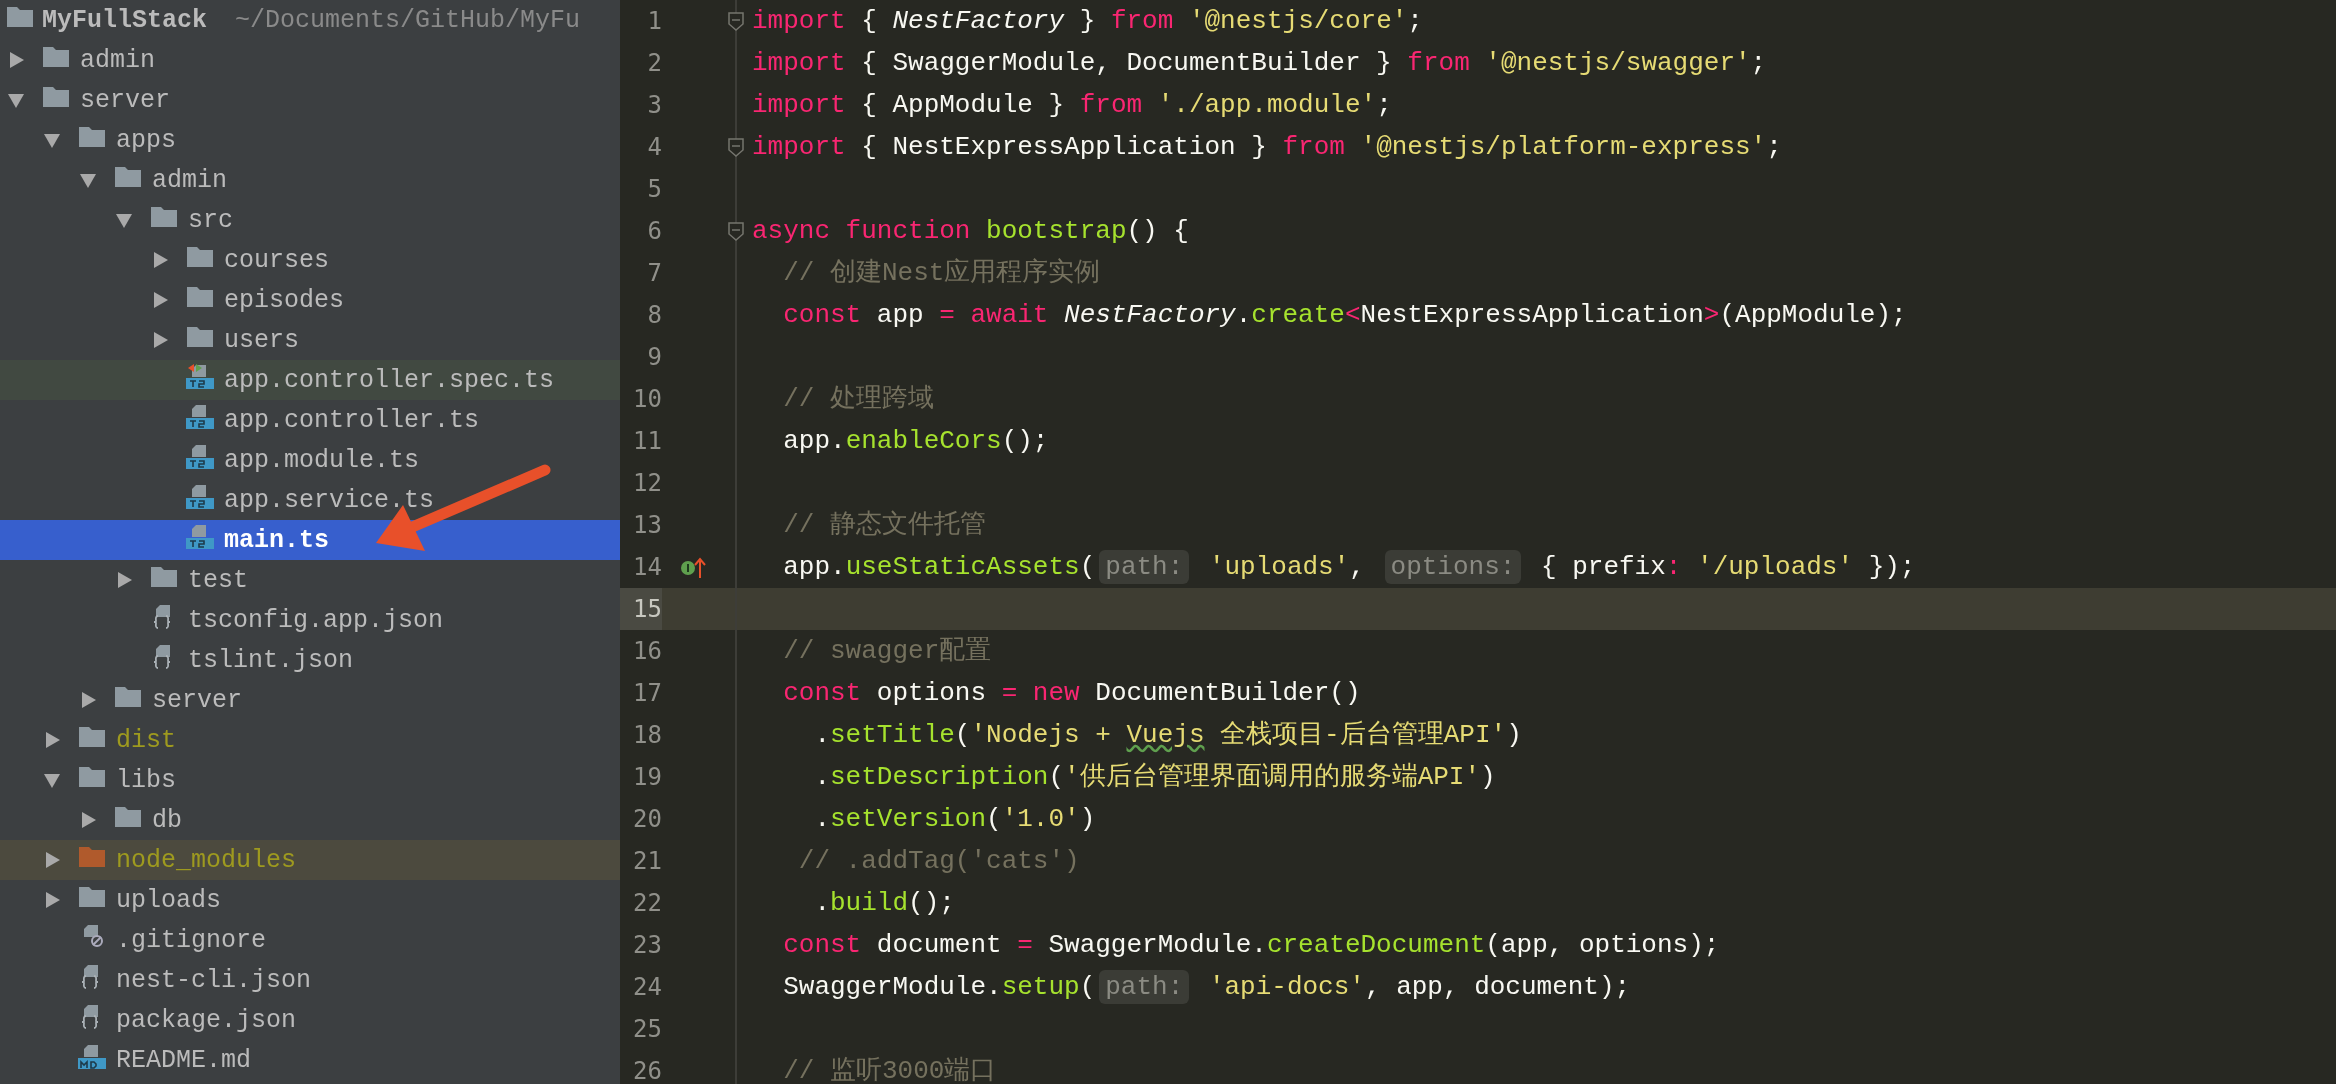  I want to click on tree-row: main.ts, so click(310, 540).